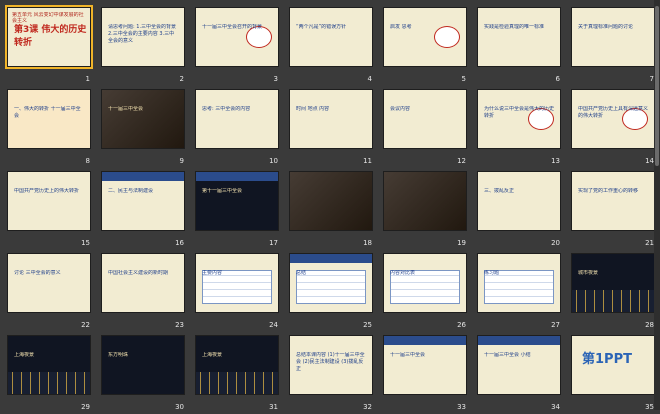 This screenshot has height=414, width=660. Describe the element at coordinates (499, 191) in the screenshot. I see `slide-text: 三、拨乱反正` at that location.